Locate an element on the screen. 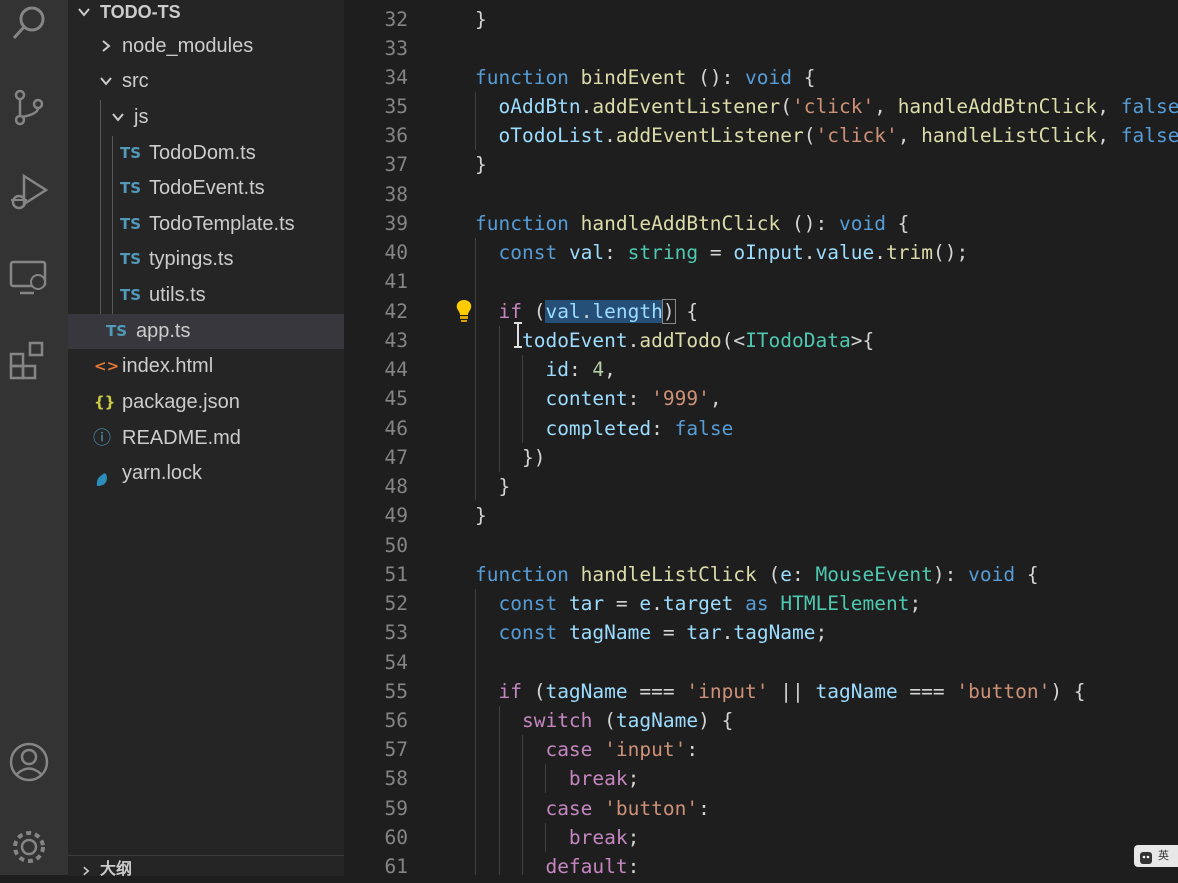  code-line: 56 switch (tagName) { is located at coordinates (761, 720).